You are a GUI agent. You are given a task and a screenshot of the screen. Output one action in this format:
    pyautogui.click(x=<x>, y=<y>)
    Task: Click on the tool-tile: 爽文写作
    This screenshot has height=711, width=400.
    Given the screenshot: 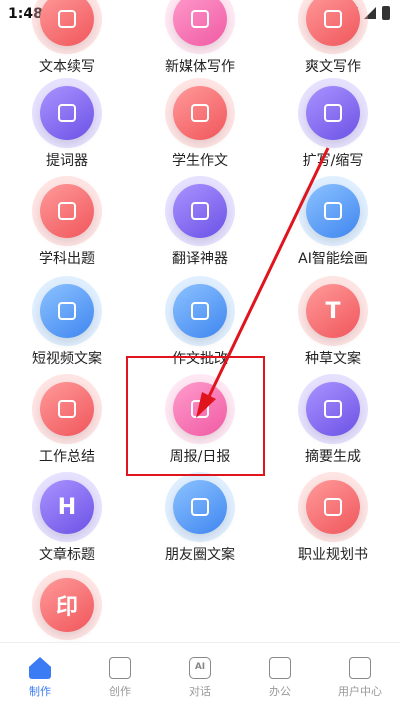 What is the action you would take?
    pyautogui.click(x=333, y=38)
    